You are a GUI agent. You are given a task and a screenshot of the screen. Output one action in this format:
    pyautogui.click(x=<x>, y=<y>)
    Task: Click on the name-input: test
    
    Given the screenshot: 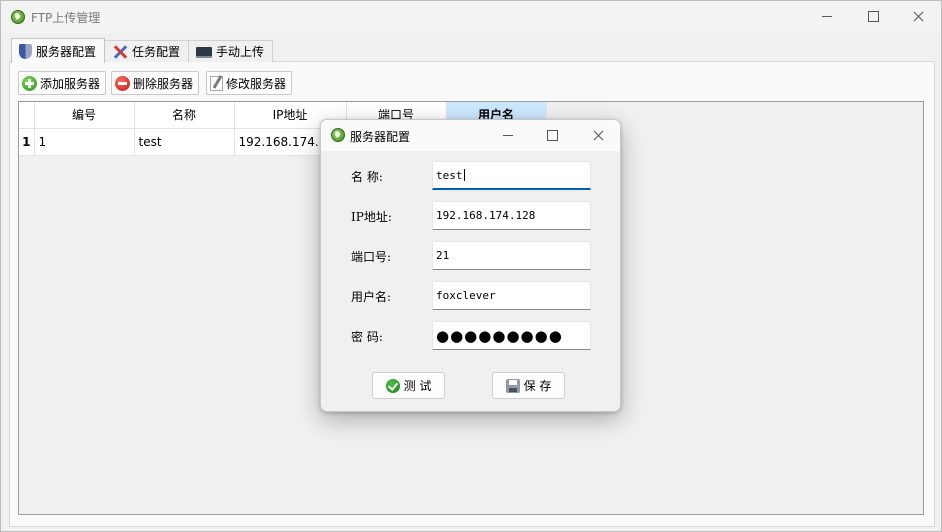 What is the action you would take?
    pyautogui.click(x=511, y=175)
    